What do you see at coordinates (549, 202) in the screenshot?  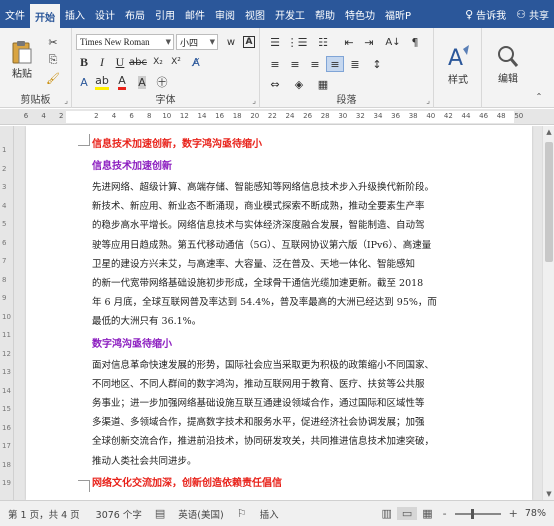 I see `scroll-thumb` at bounding box center [549, 202].